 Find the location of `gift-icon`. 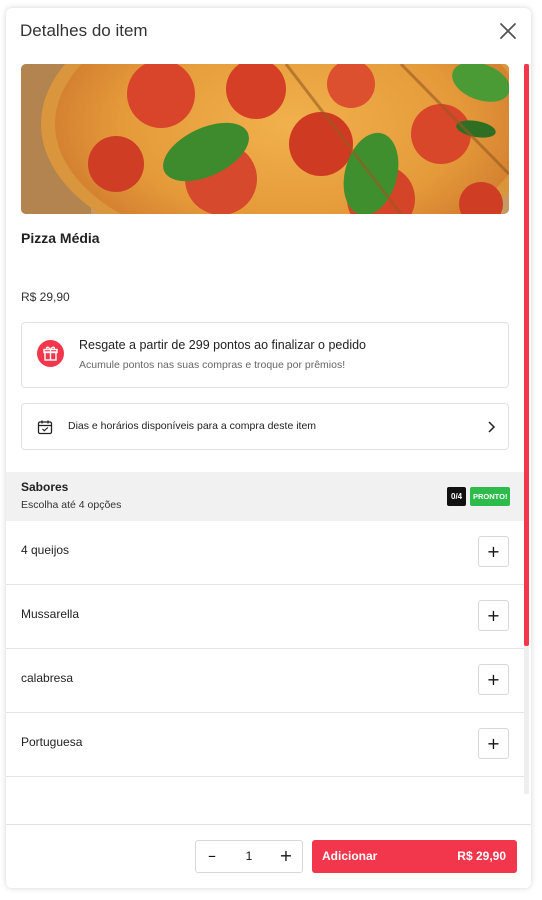

gift-icon is located at coordinates (50, 353).